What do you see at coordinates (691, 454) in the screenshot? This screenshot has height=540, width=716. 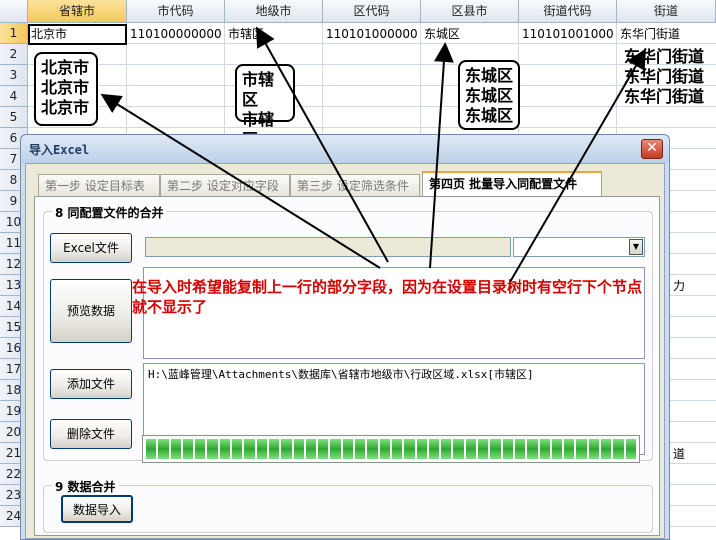 I see `cell-peek-r21: 道` at bounding box center [691, 454].